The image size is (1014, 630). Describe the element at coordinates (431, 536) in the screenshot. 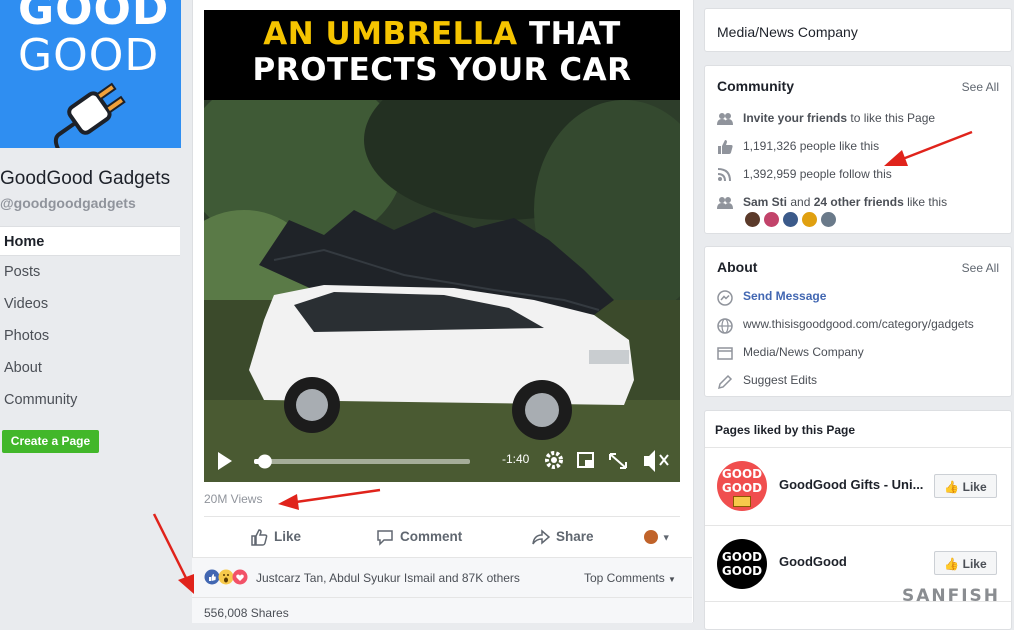

I see `comment-label: Comment` at that location.